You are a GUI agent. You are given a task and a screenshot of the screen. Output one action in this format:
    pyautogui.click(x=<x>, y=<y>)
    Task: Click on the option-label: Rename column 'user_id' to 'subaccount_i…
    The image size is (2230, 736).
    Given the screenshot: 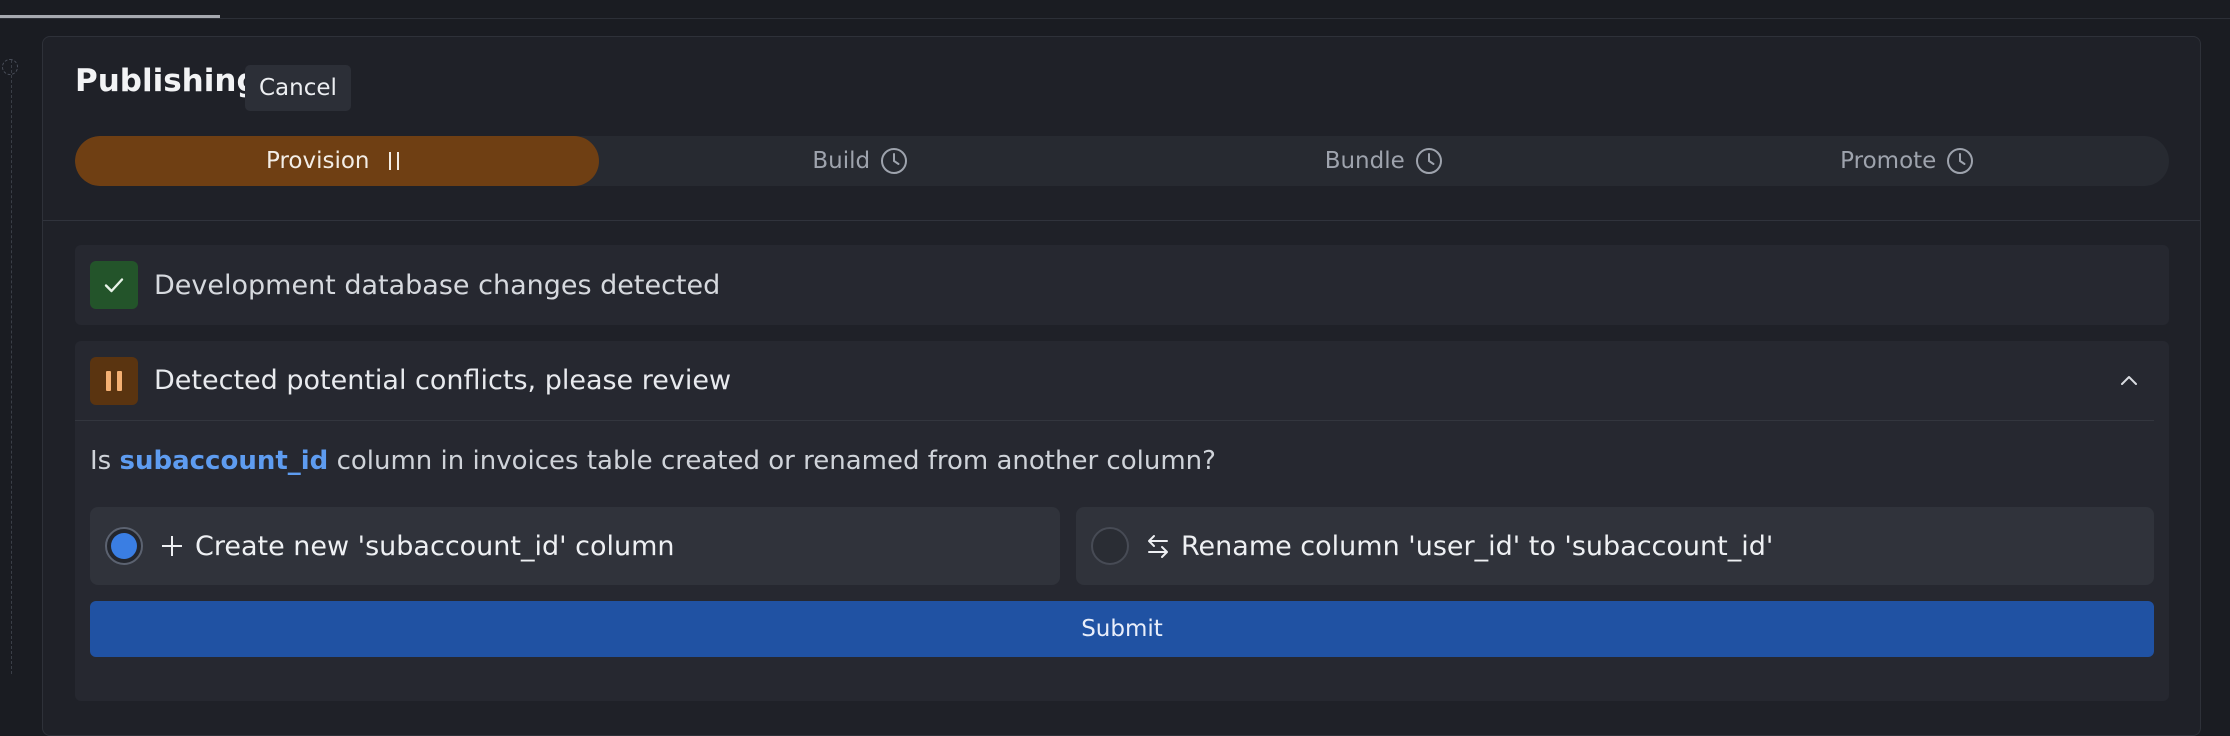 What is the action you would take?
    pyautogui.click(x=1477, y=546)
    